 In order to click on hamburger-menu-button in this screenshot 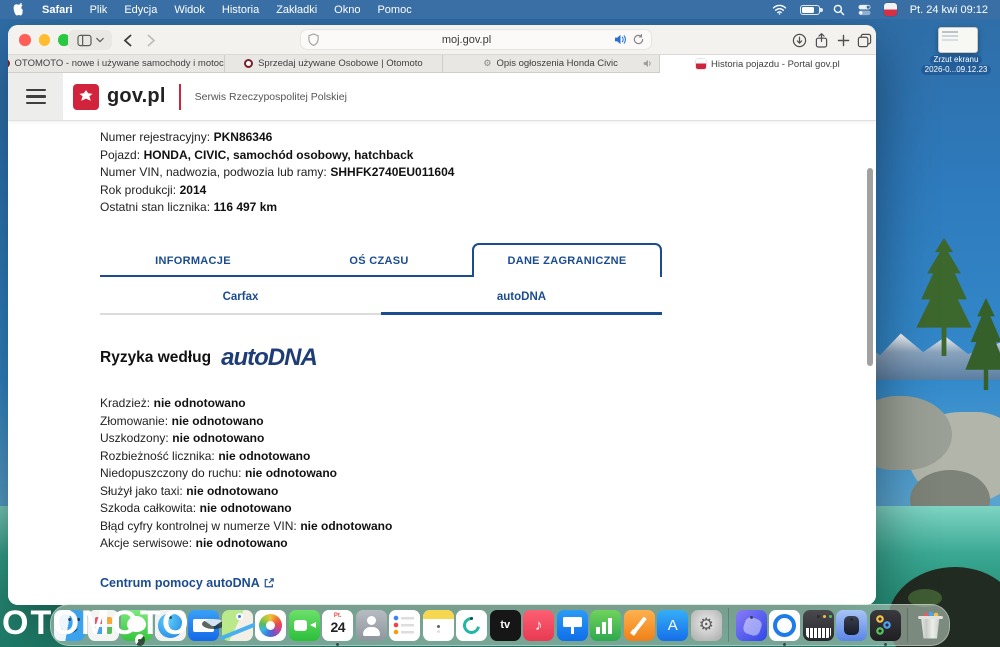, I will do `click(35, 96)`.